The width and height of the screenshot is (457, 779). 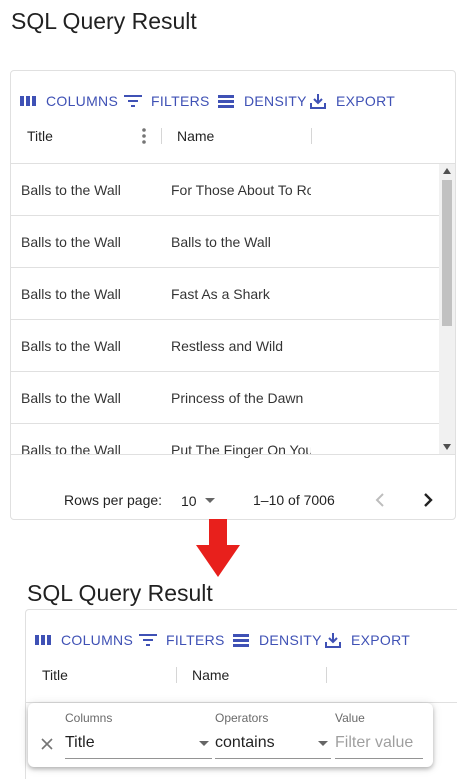 I want to click on cell-name: For Those About To Rock (We Salute You), so click(x=241, y=190).